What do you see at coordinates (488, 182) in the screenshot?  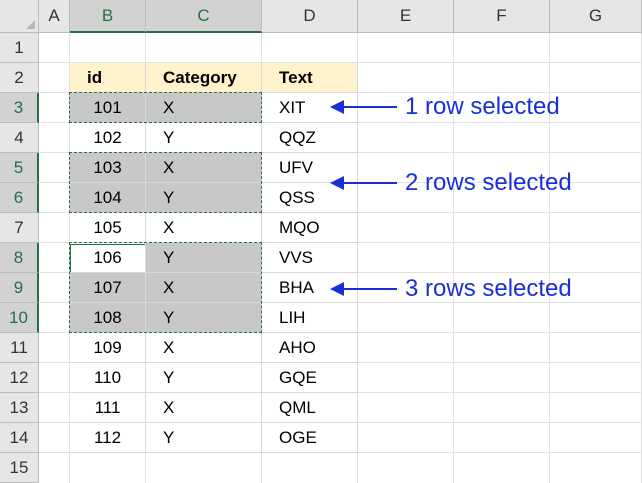 I see `annotation-2-rows-selected: 2 rows selected` at bounding box center [488, 182].